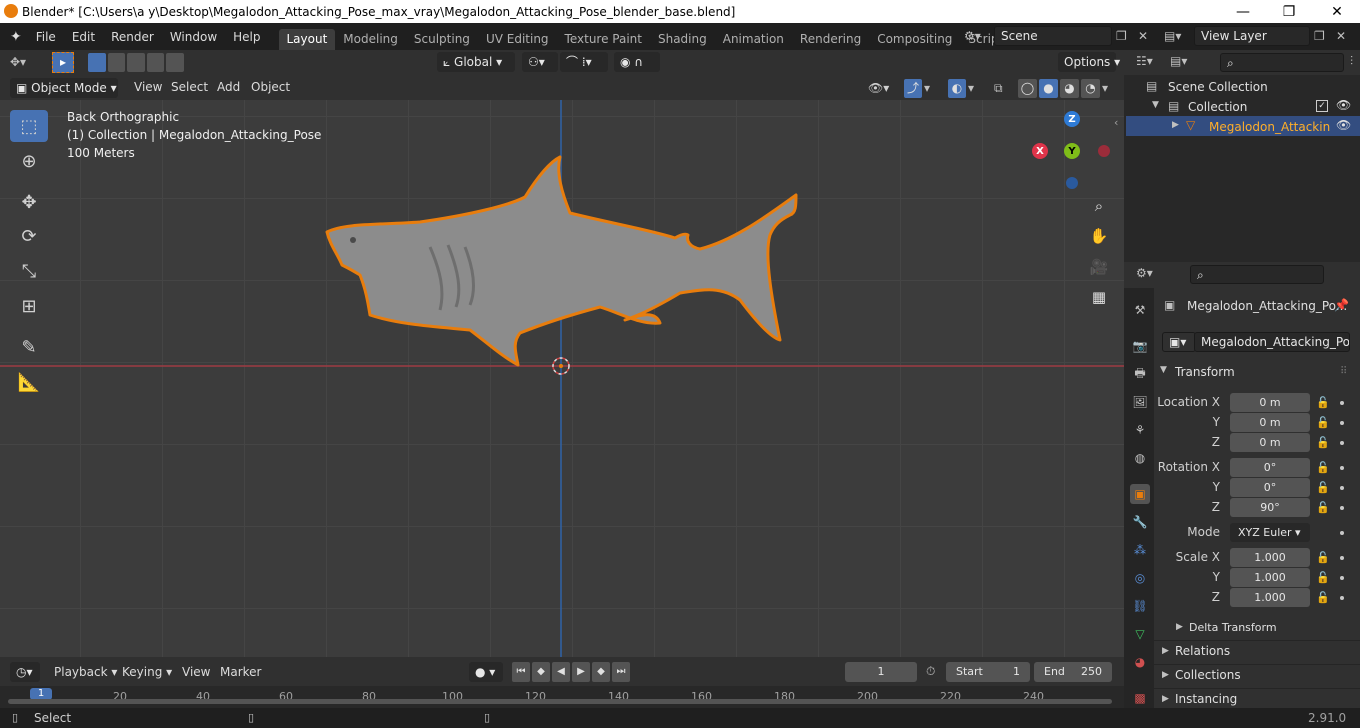 Image resolution: width=1360 pixels, height=728 pixels. What do you see at coordinates (1140, 698) in the screenshot?
I see `texture-properties-tab-icon: ▩` at bounding box center [1140, 698].